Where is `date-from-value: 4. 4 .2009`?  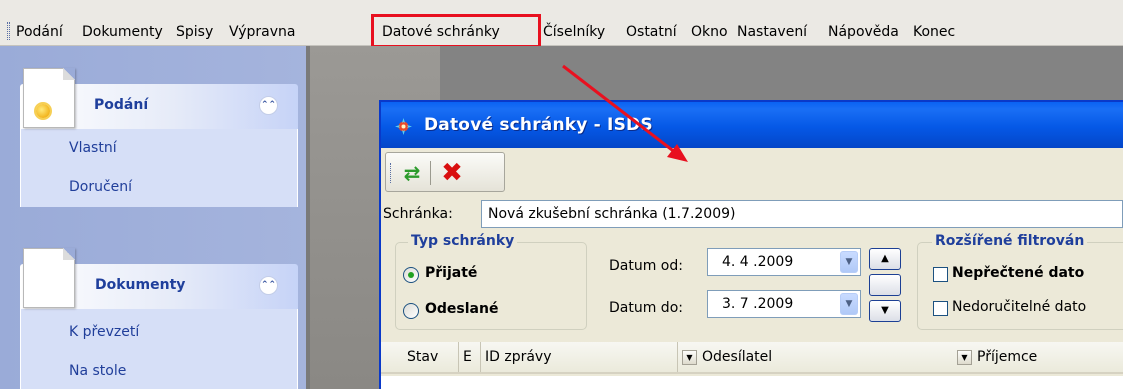 date-from-value: 4. 4 .2009 is located at coordinates (758, 262).